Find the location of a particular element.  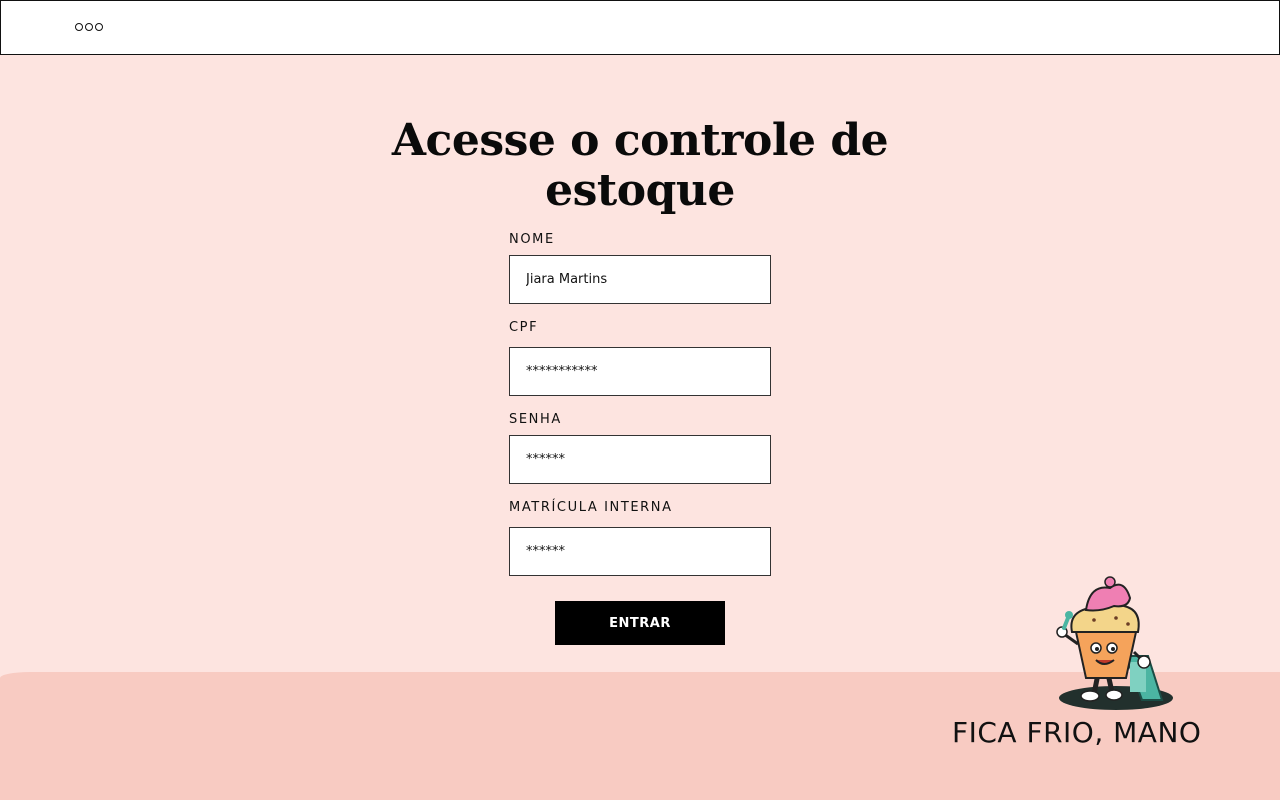

senha-field is located at coordinates (640, 459).